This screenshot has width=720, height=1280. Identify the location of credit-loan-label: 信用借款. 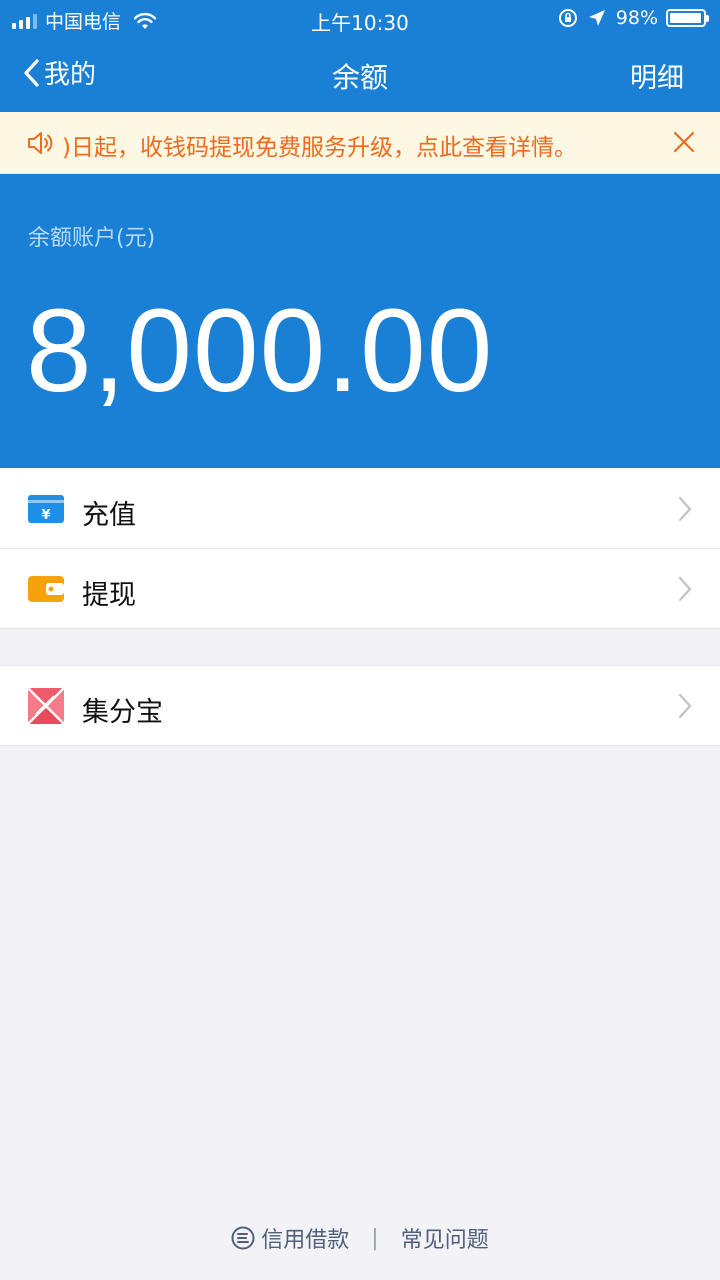
(305, 1240).